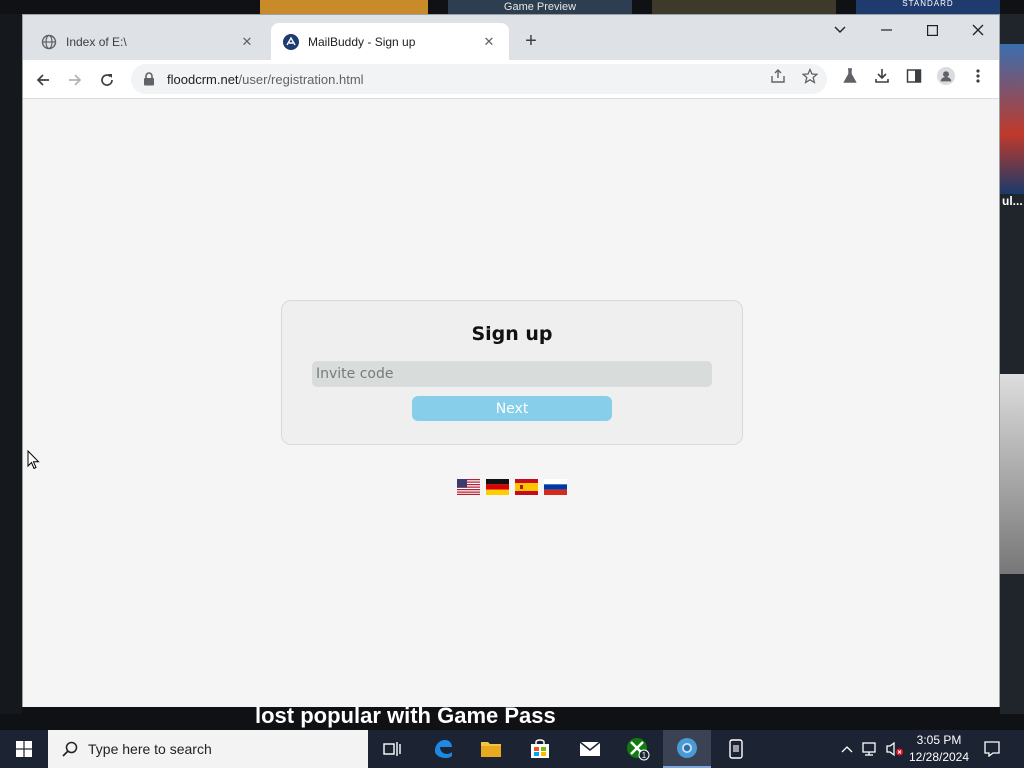 This screenshot has width=1024, height=768. I want to click on task-view-icon, so click(392, 749).